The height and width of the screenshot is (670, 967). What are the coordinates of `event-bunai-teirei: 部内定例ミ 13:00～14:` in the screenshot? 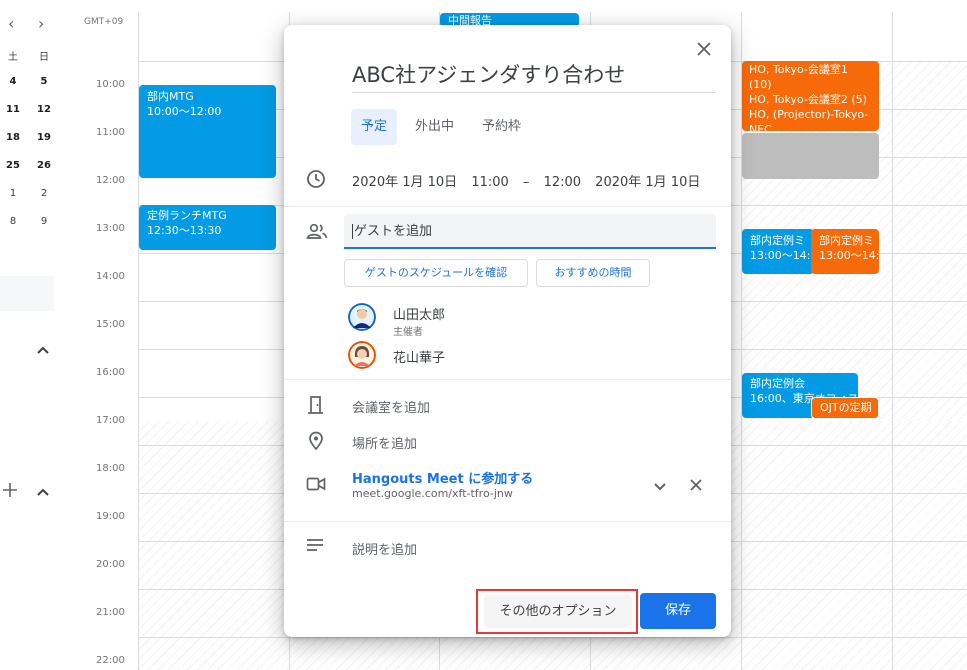 It's located at (778, 251).